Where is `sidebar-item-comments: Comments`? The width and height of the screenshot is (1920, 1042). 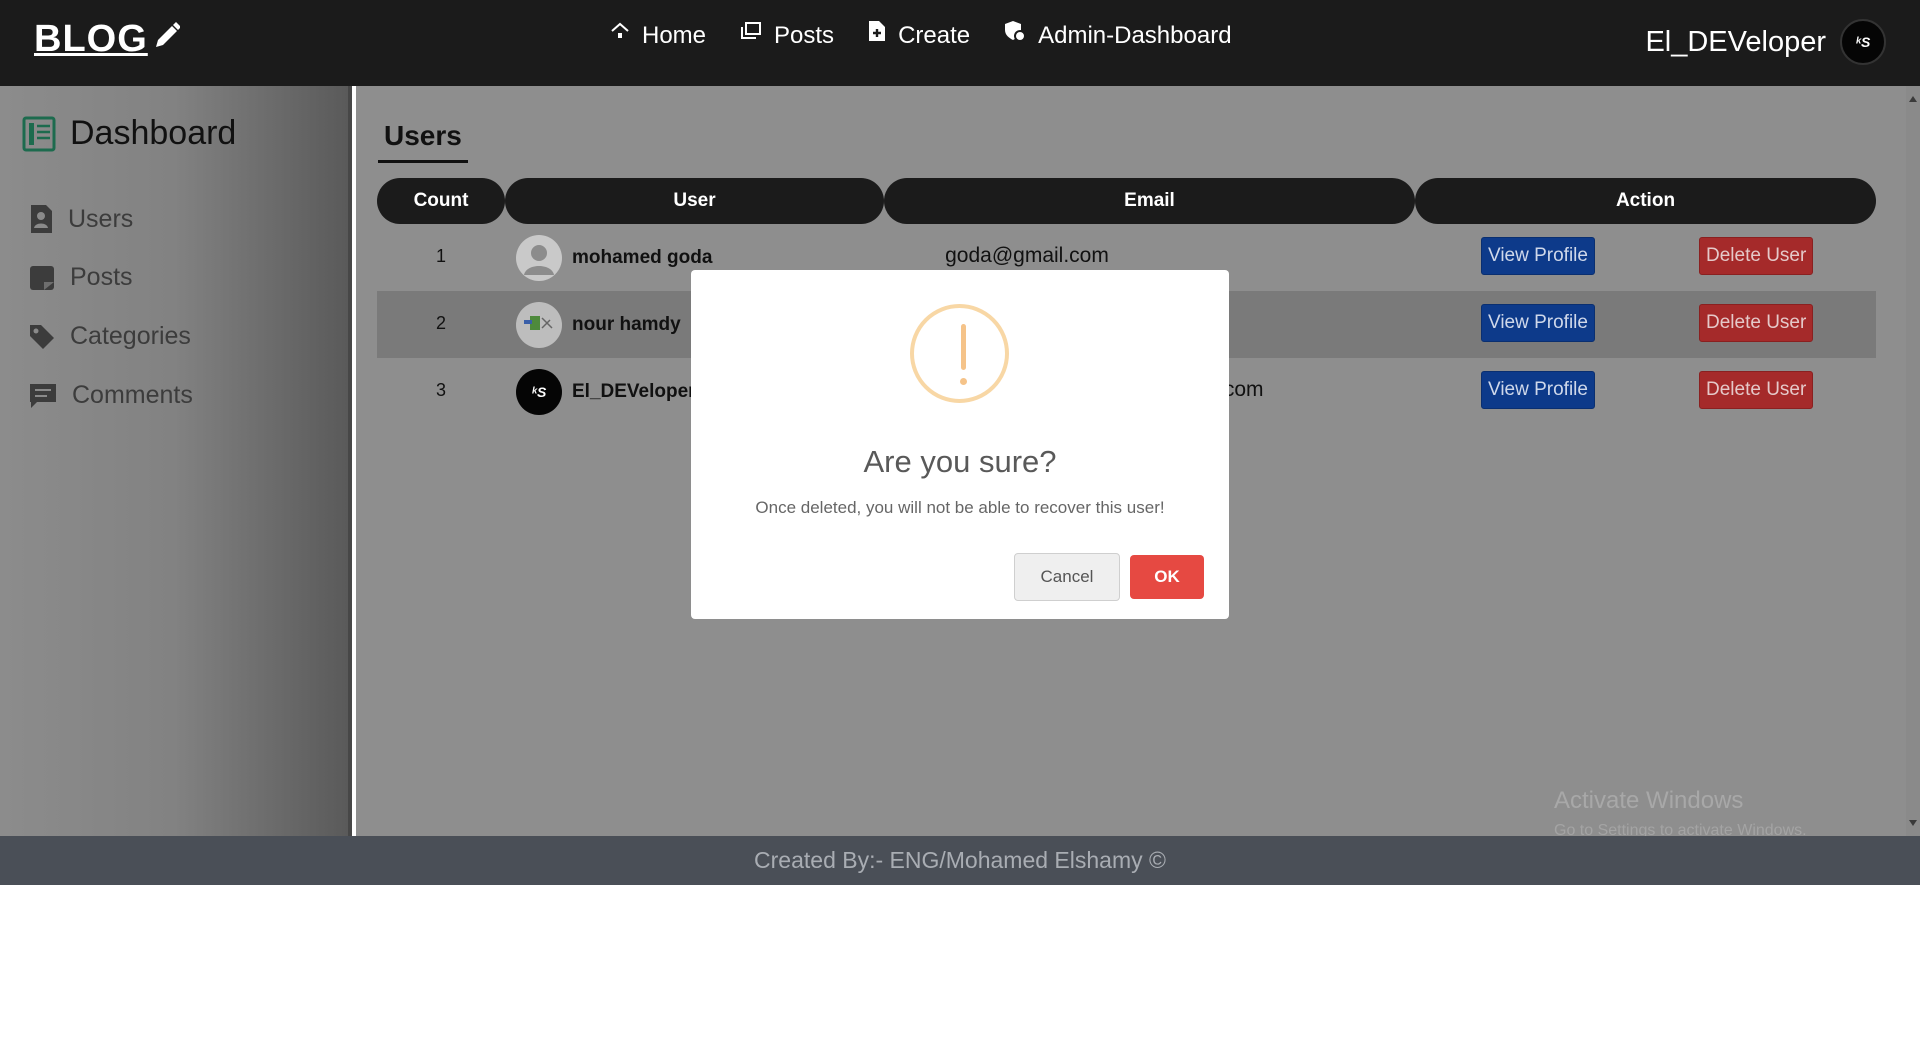 sidebar-item-comments: Comments is located at coordinates (110, 395).